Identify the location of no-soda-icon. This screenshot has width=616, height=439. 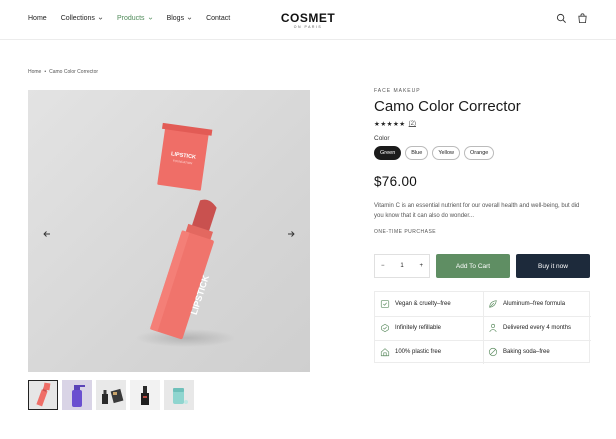
(493, 352).